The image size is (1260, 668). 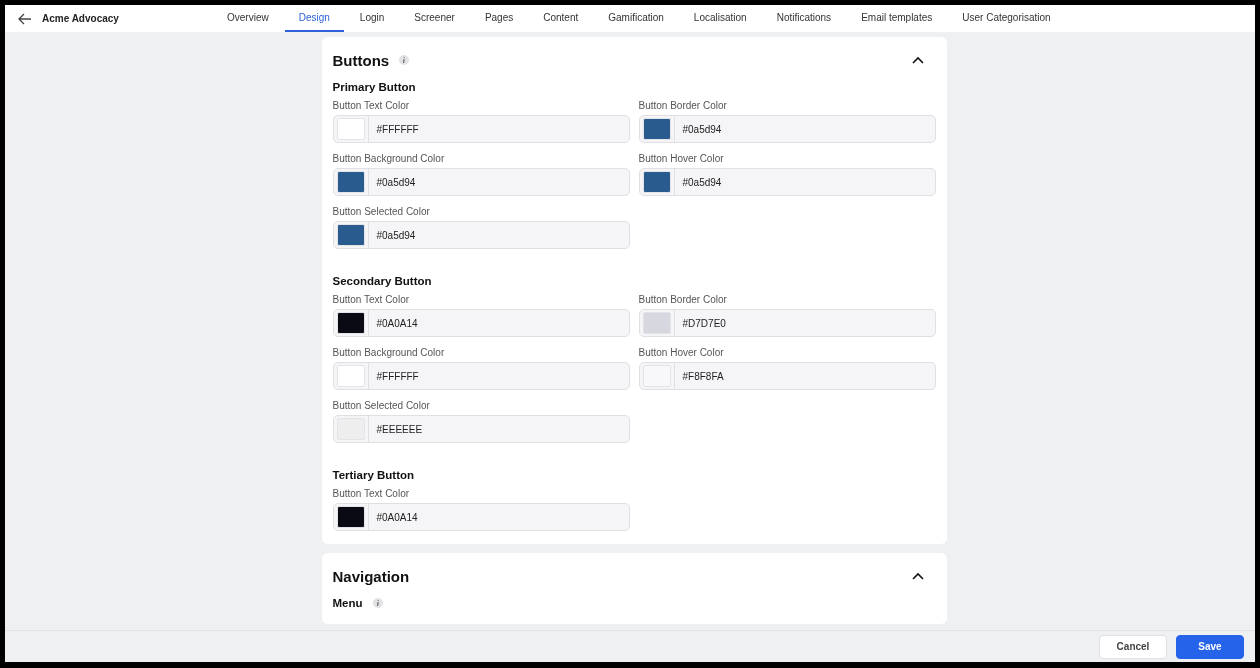 What do you see at coordinates (347, 603) in the screenshot?
I see `group-title: Menu` at bounding box center [347, 603].